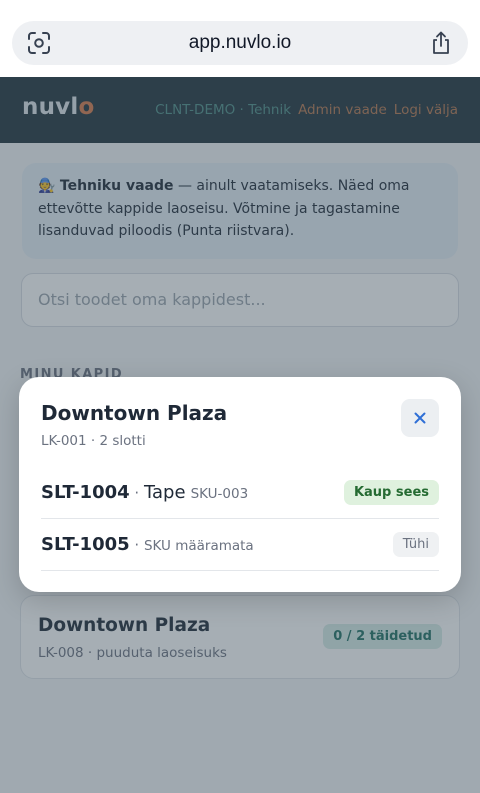 This screenshot has height=793, width=480. What do you see at coordinates (219, 494) in the screenshot?
I see `slot-sku: SKU-003` at bounding box center [219, 494].